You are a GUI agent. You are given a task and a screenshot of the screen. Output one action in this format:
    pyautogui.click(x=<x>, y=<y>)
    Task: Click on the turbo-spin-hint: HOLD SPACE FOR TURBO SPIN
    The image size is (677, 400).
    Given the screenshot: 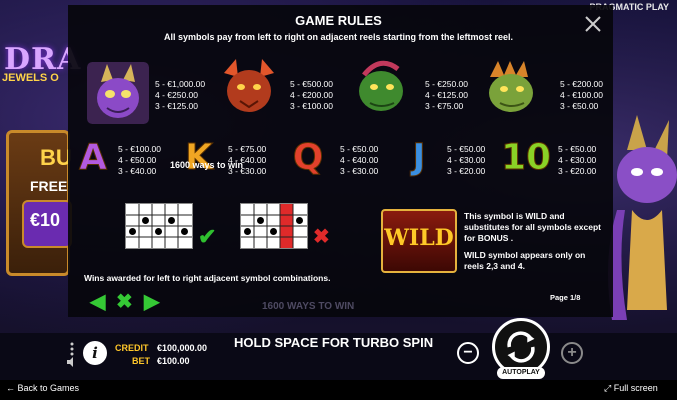 What is the action you would take?
    pyautogui.click(x=334, y=342)
    